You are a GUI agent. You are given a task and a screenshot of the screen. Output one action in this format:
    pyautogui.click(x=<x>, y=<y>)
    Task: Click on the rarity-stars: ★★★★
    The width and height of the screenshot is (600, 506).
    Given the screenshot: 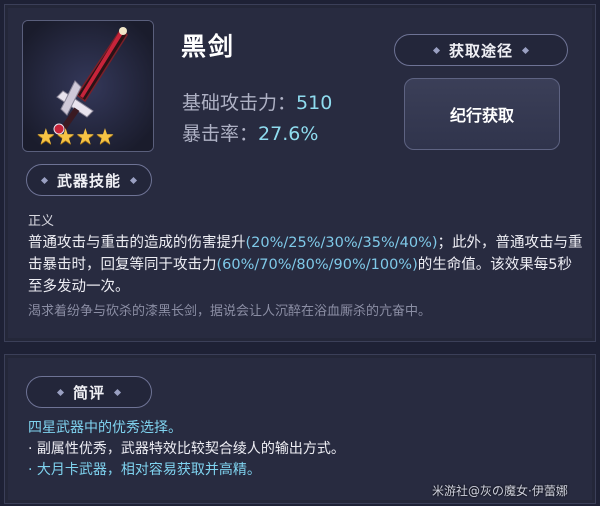 What is the action you would take?
    pyautogui.click(x=75, y=137)
    